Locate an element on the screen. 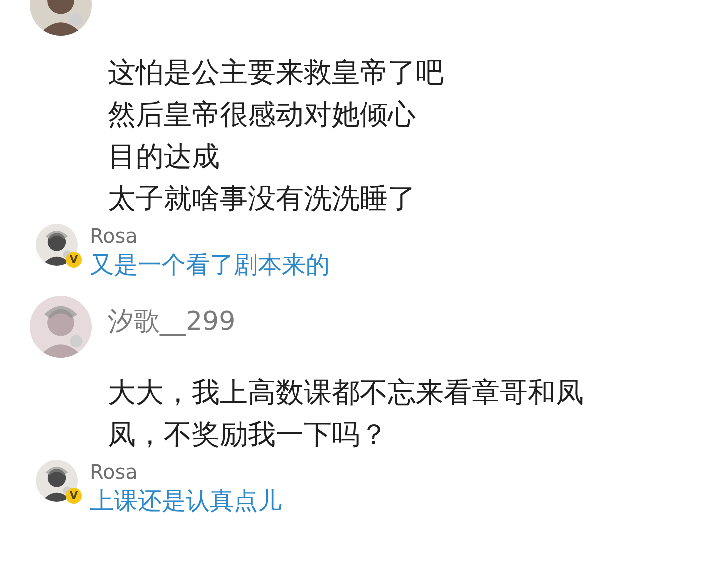 The height and width of the screenshot is (563, 720). comment-text: 太子就啥事没有洗洗睡了 is located at coordinates (262, 199).